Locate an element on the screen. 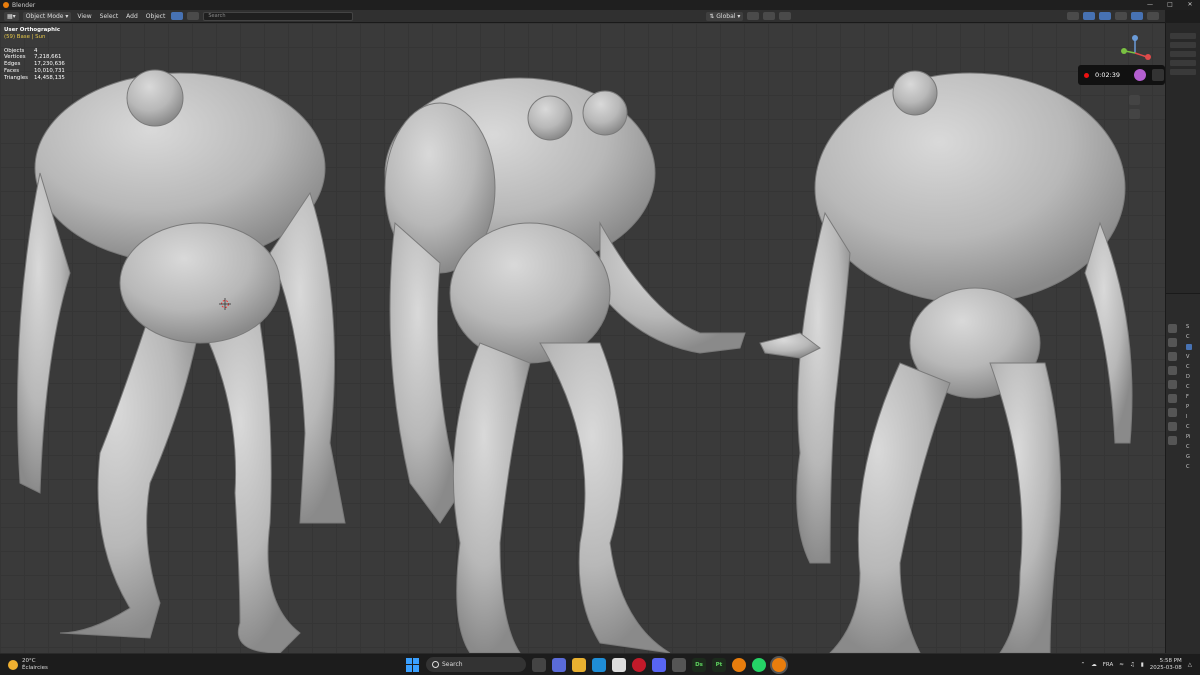 This screenshot has height=675, width=1200. prop-item: F is located at coordinates (1189, 397).